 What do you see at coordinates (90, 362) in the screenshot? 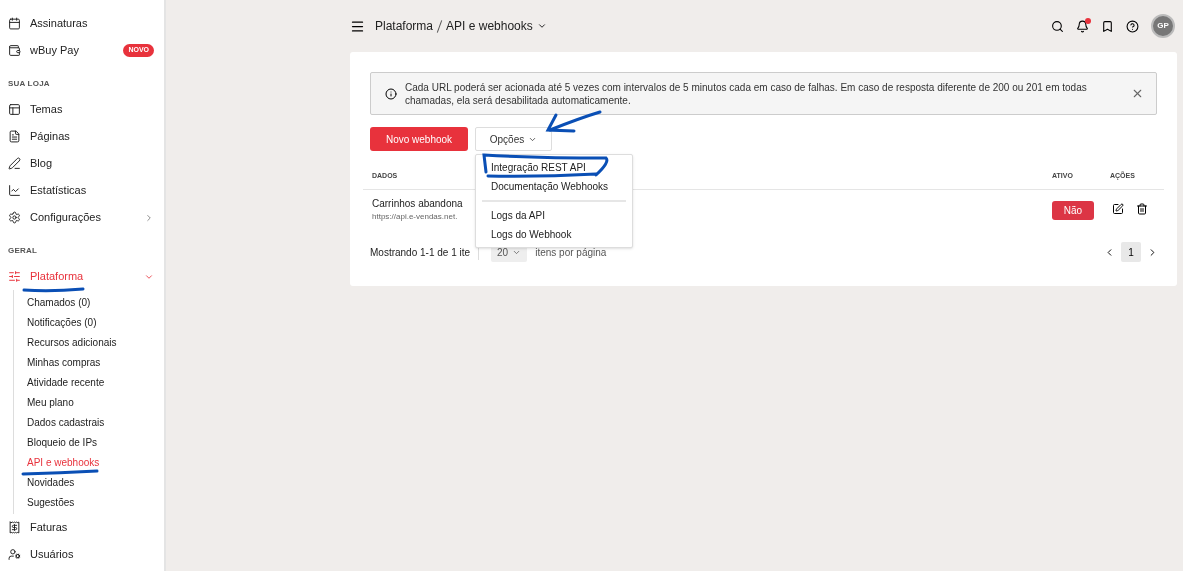
I see `submenu-item: Minhas compras` at bounding box center [90, 362].